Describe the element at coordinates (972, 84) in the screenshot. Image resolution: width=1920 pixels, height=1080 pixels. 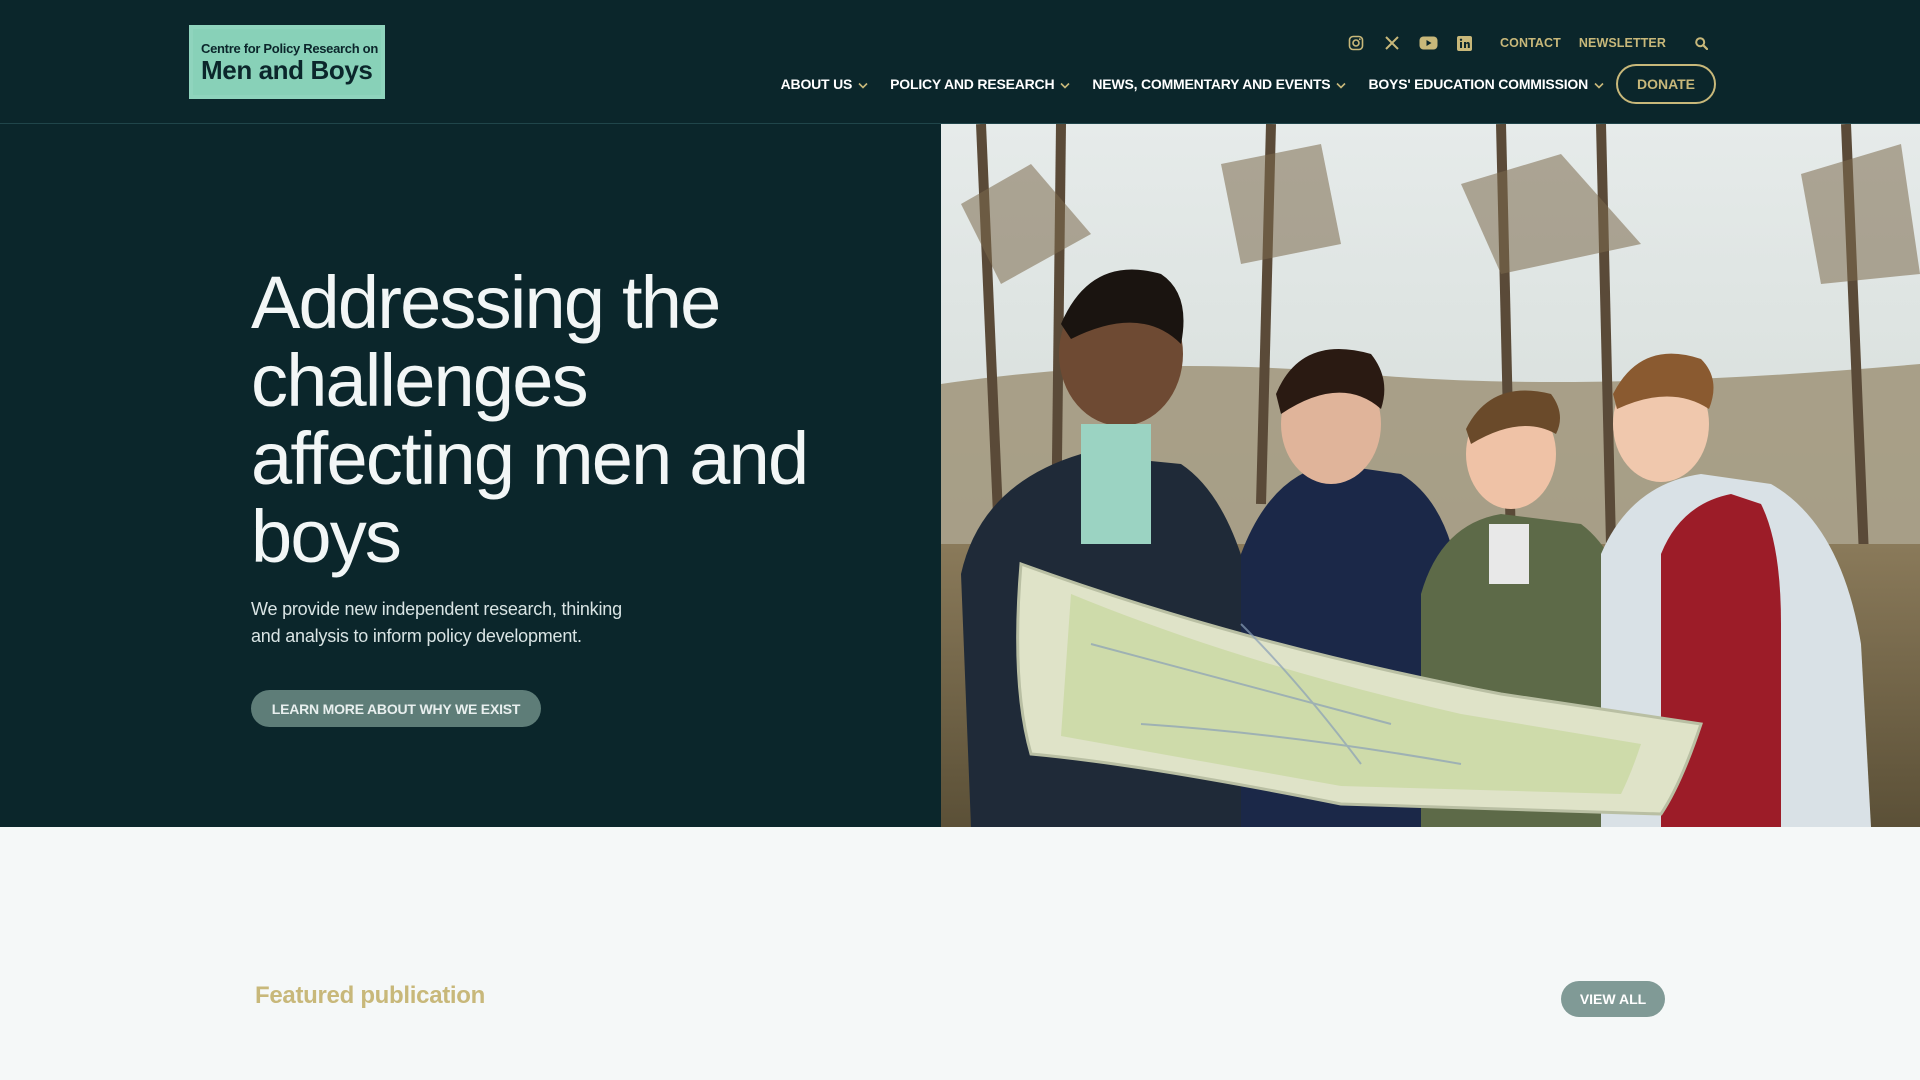
I see `nav-item-label: POLICY AND RESEARCH` at that location.